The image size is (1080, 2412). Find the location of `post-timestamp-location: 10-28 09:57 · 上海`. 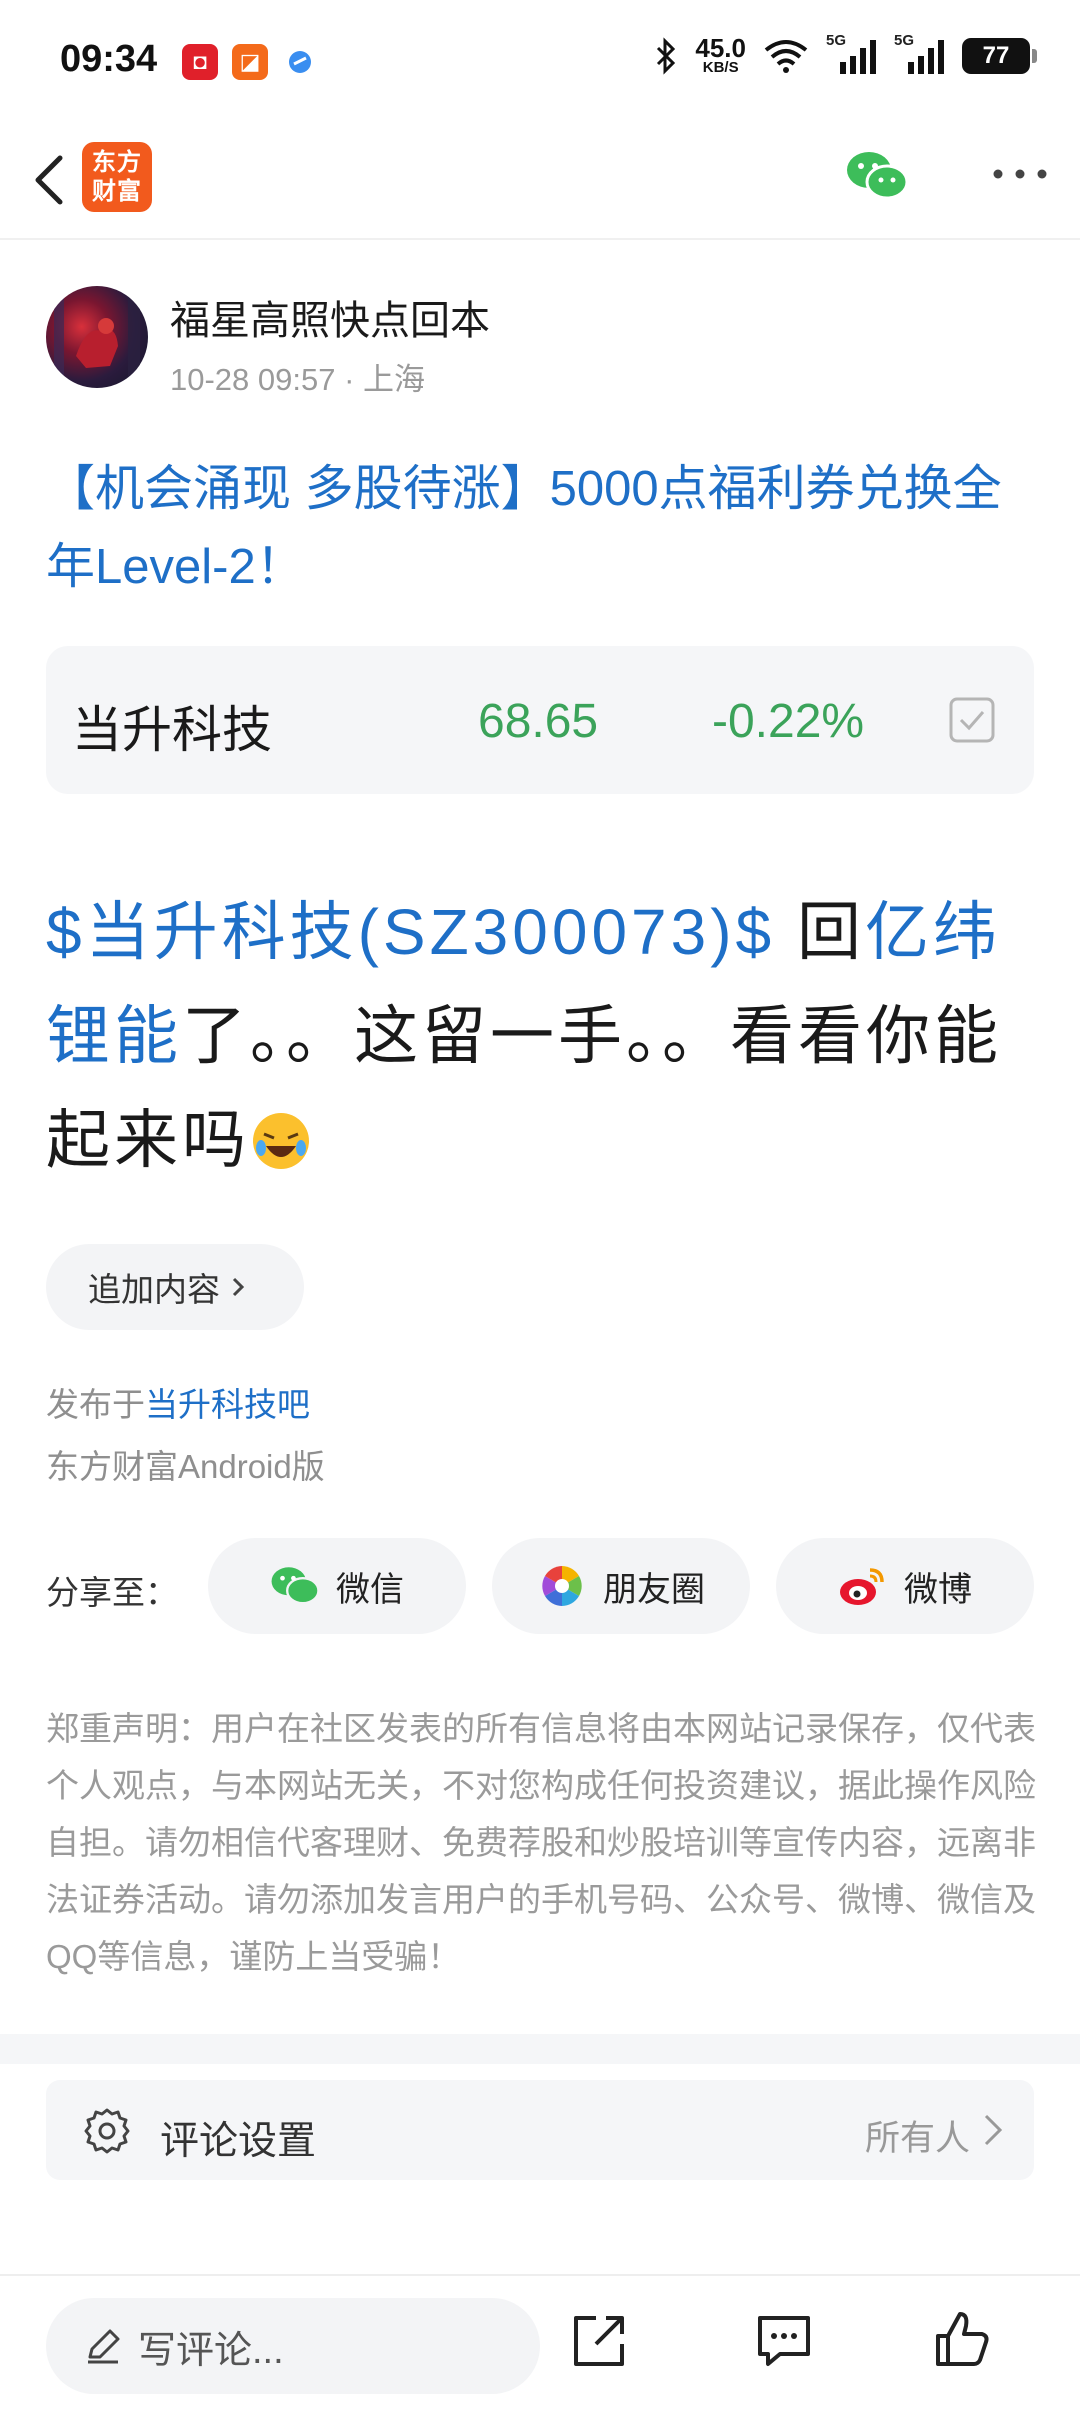

post-timestamp-location: 10-28 09:57 · 上海 is located at coordinates (298, 379).